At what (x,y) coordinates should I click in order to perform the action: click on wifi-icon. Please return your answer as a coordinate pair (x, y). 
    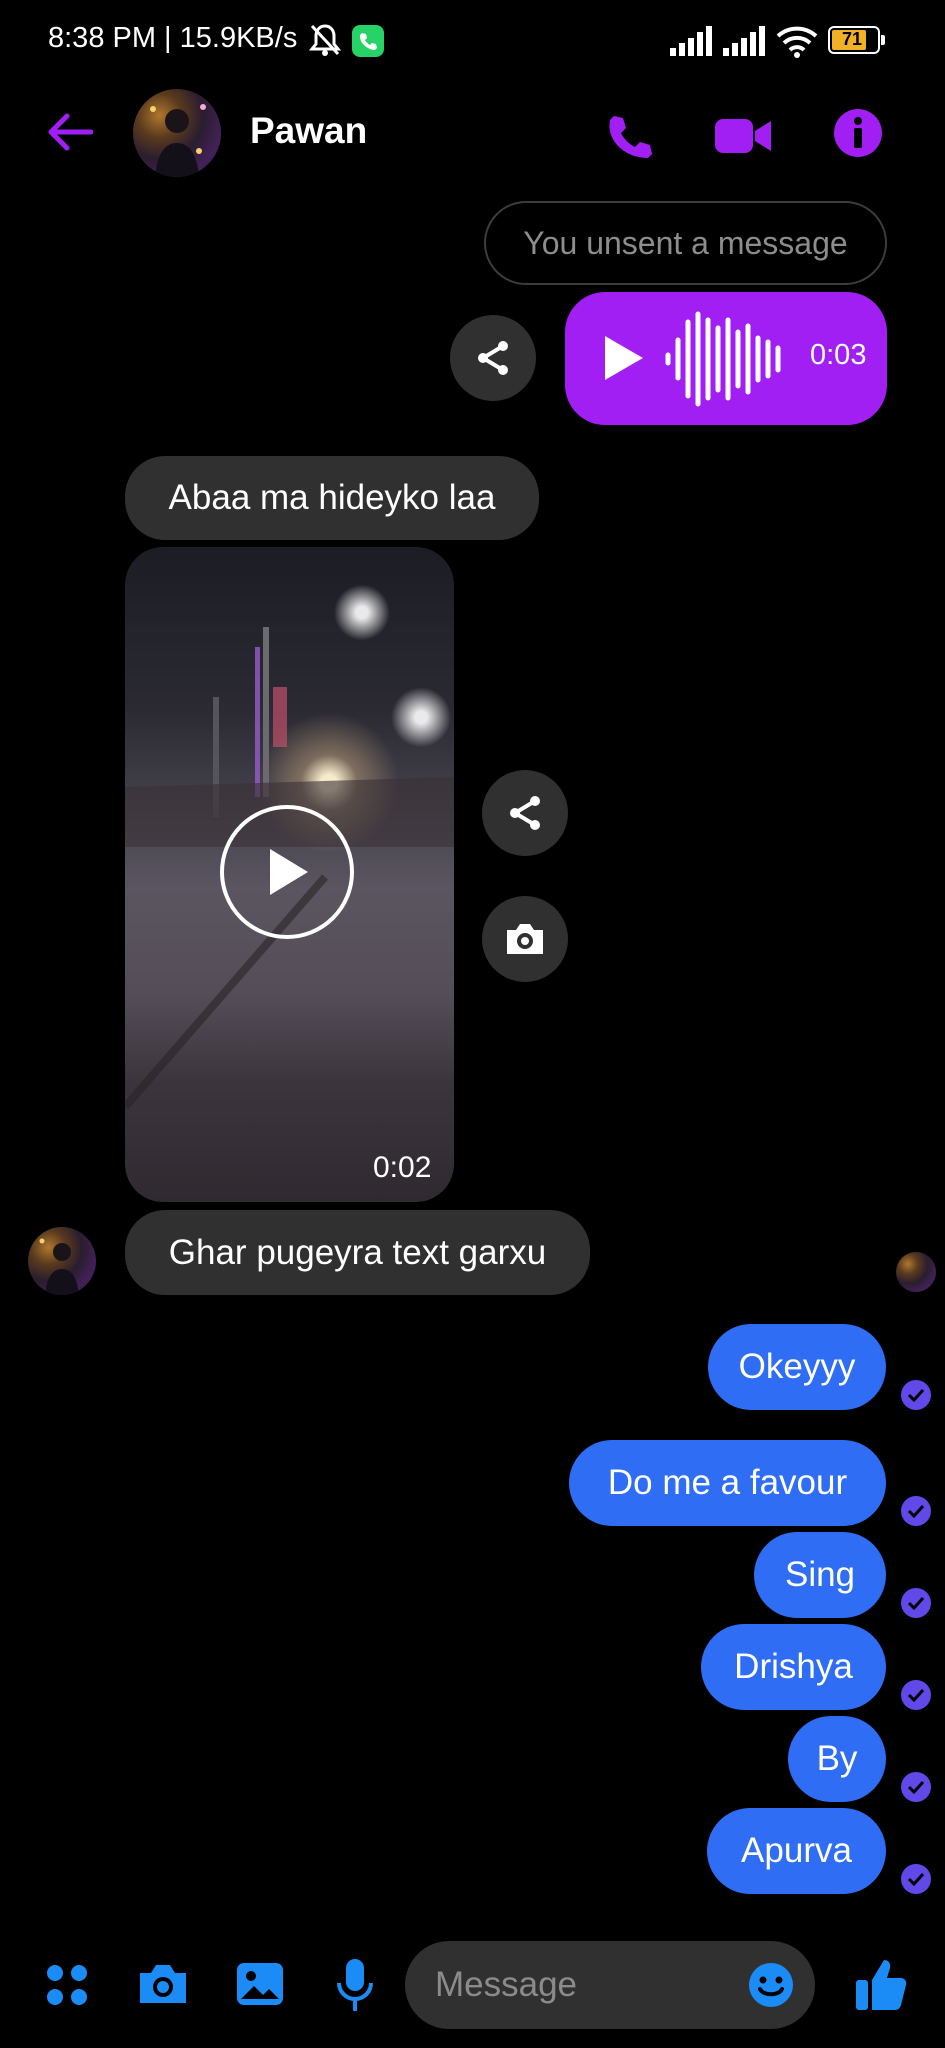
    Looking at the image, I should click on (797, 43).